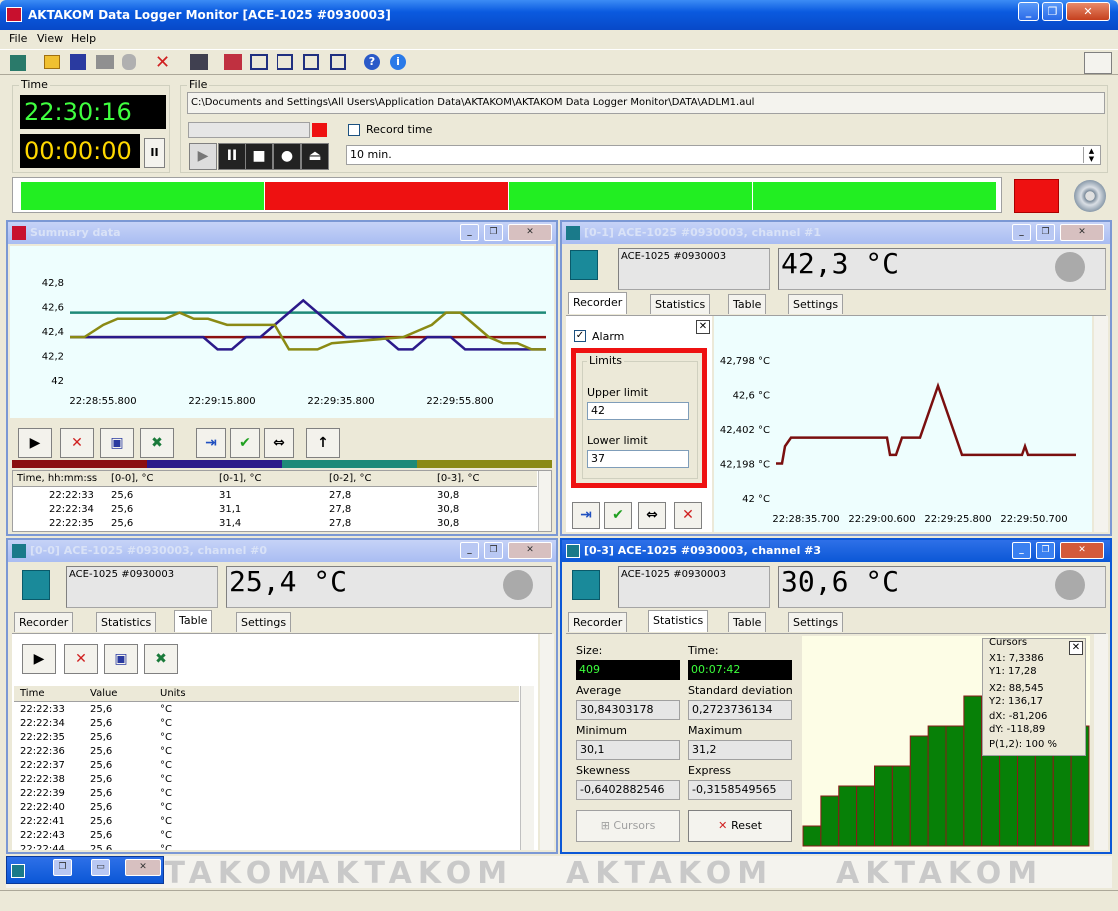 This screenshot has width=1118, height=911. I want to click on elapsed-pause-button: II, so click(154, 153).